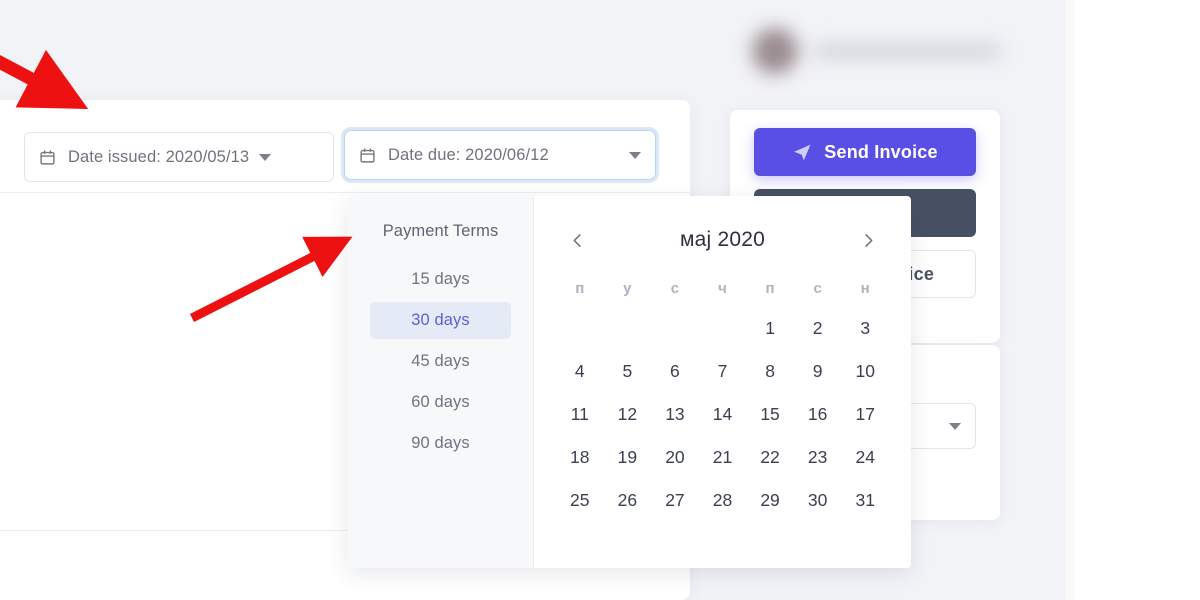  What do you see at coordinates (818, 328) in the screenshot?
I see `calendar-day: 2` at bounding box center [818, 328].